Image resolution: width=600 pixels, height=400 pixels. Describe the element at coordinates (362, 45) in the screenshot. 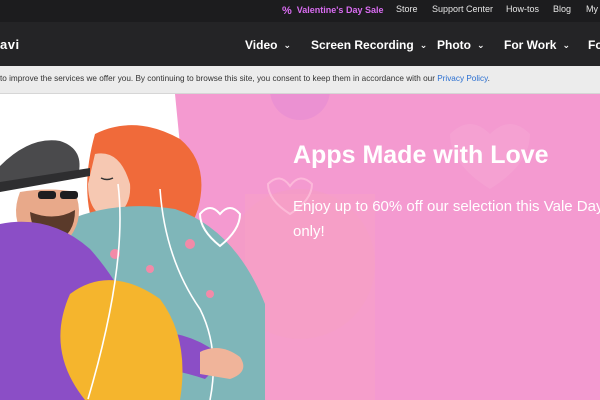

I see `nav-item-label: Screen Recording` at that location.